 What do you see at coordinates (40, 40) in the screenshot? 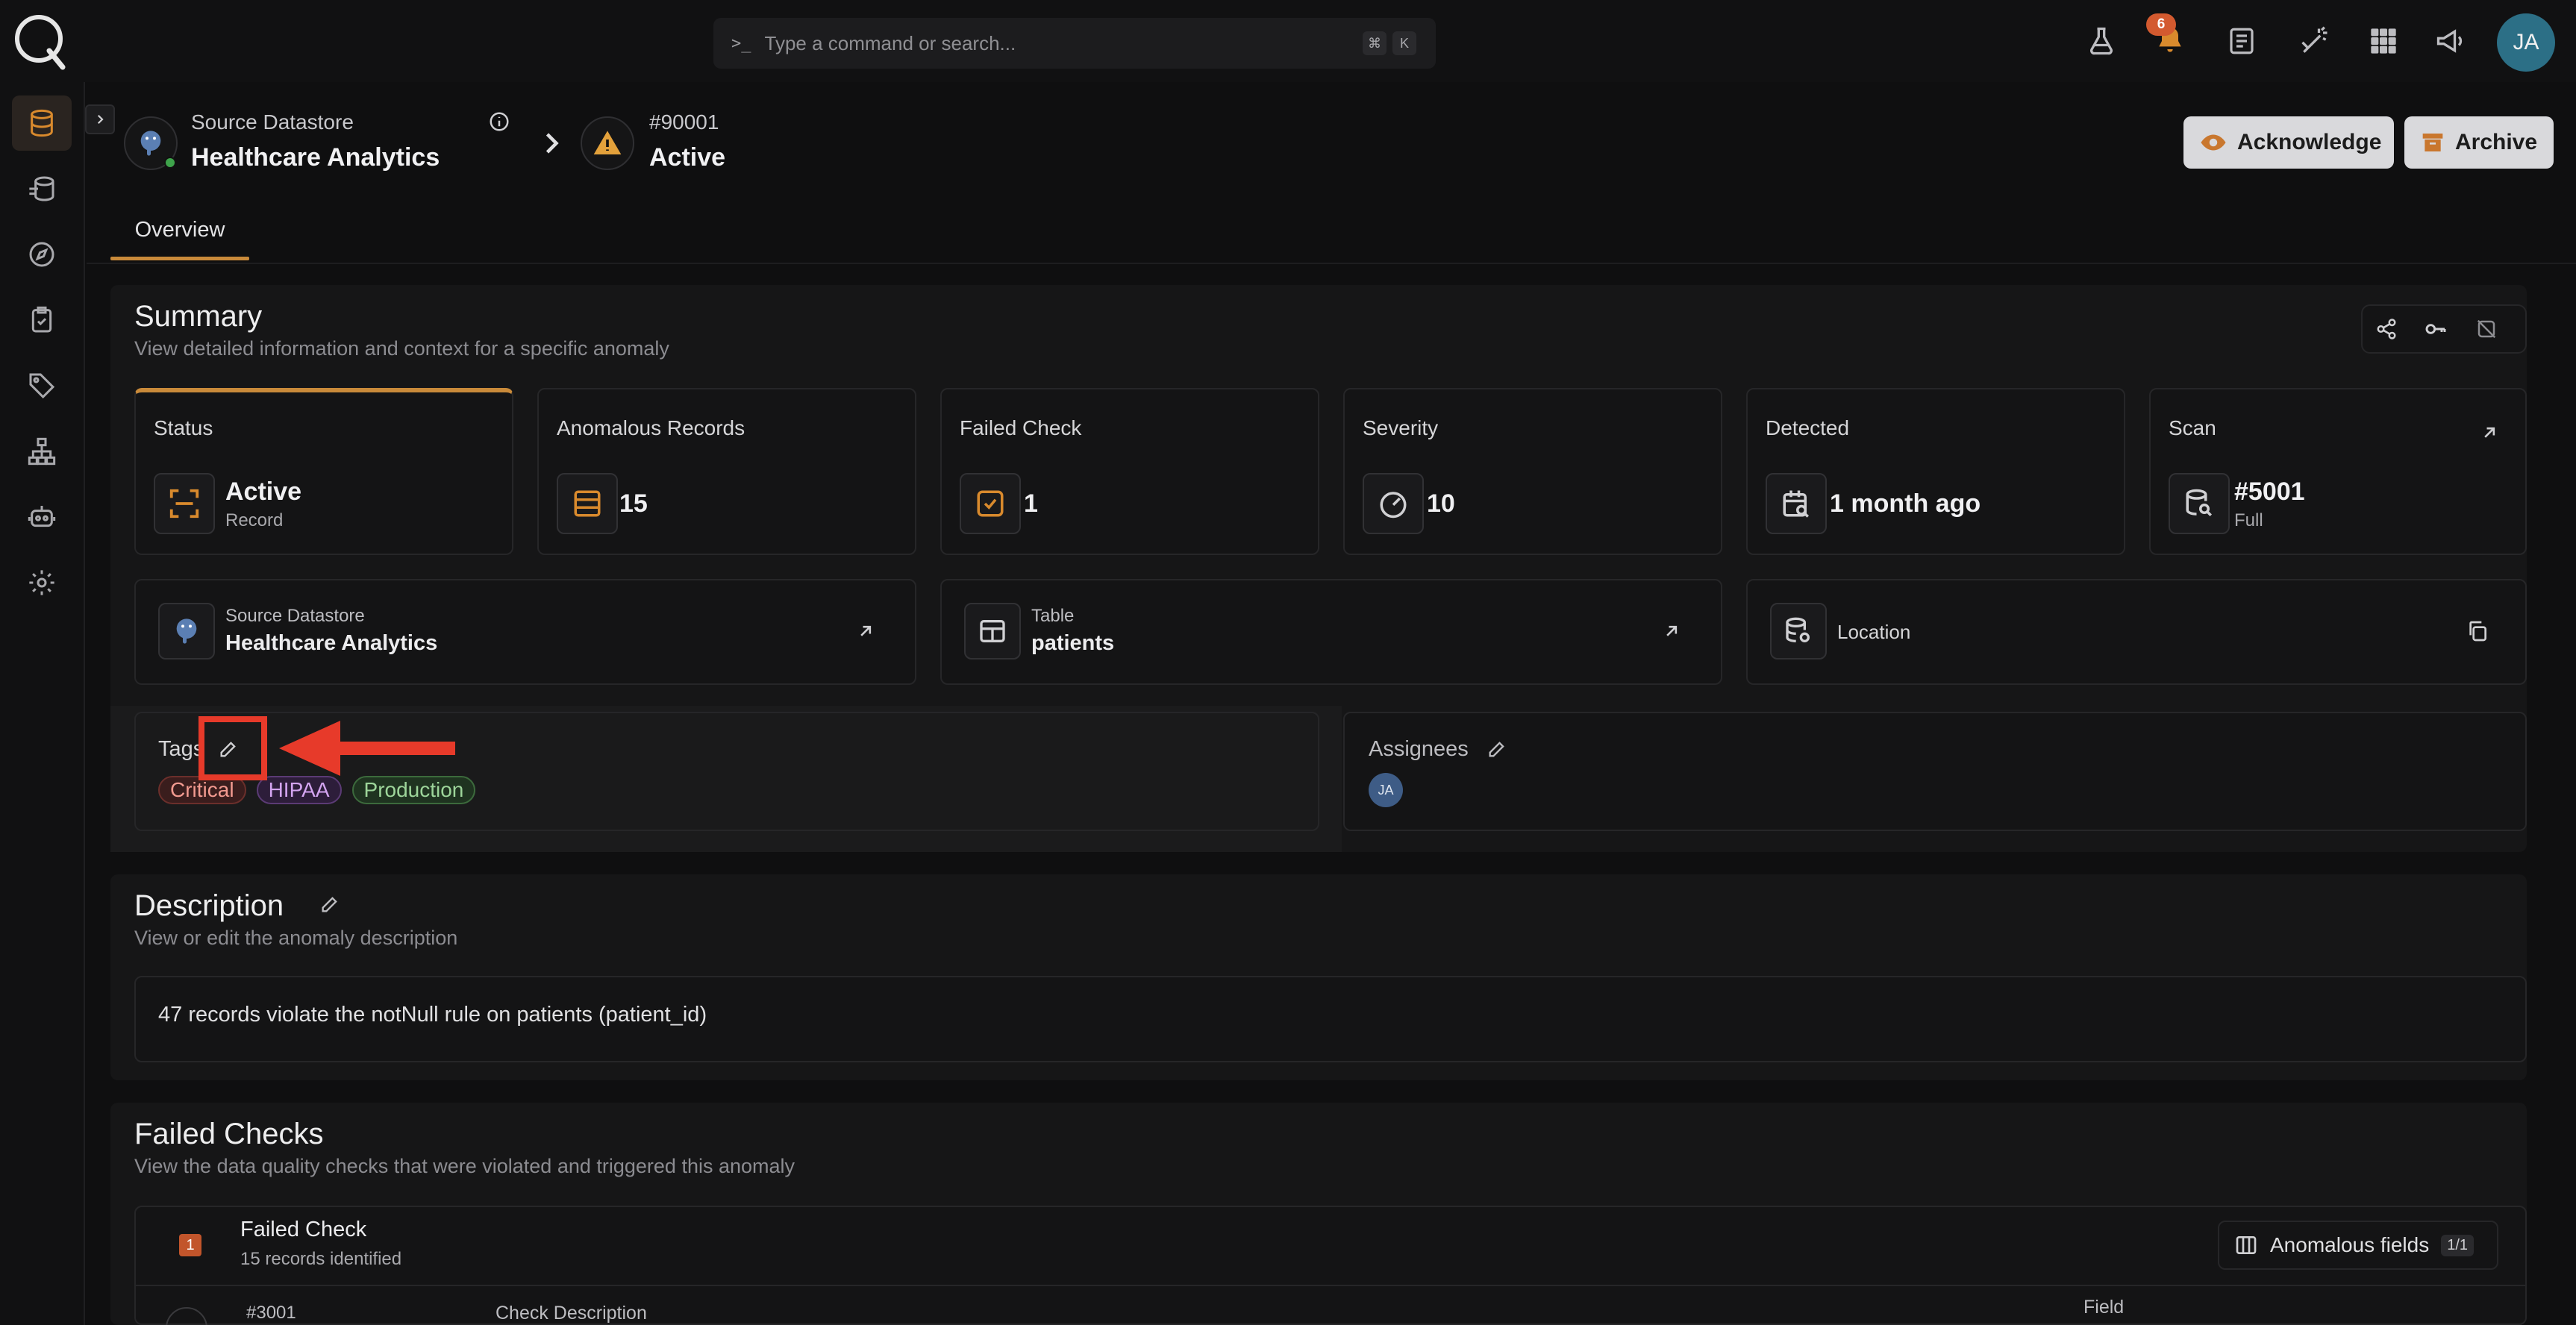
I see `qualytics-logo-icon` at bounding box center [40, 40].